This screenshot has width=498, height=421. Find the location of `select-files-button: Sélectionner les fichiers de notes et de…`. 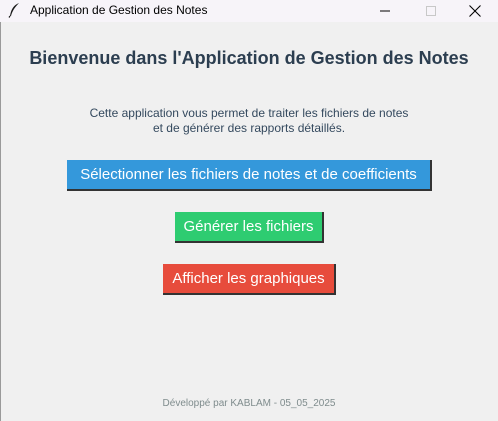

select-files-button: Sélectionner les fichiers de notes et de… is located at coordinates (249, 175).